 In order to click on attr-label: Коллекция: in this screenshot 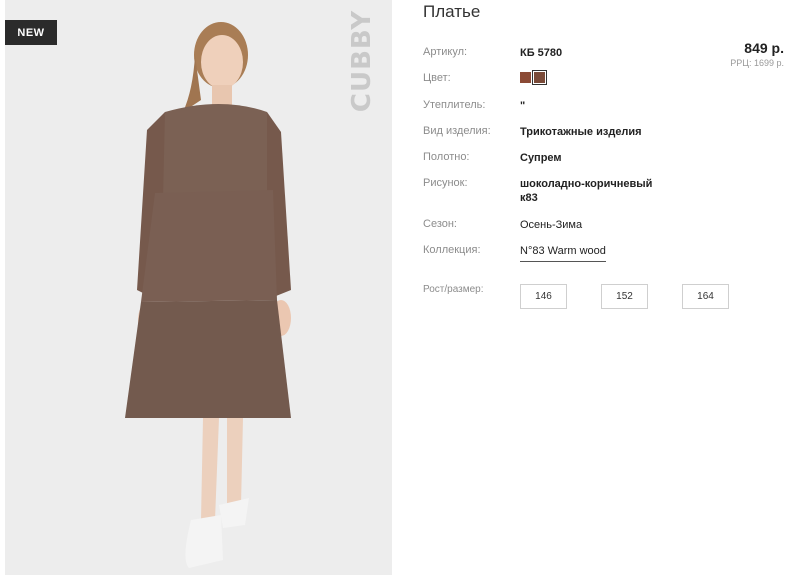, I will do `click(452, 250)`.